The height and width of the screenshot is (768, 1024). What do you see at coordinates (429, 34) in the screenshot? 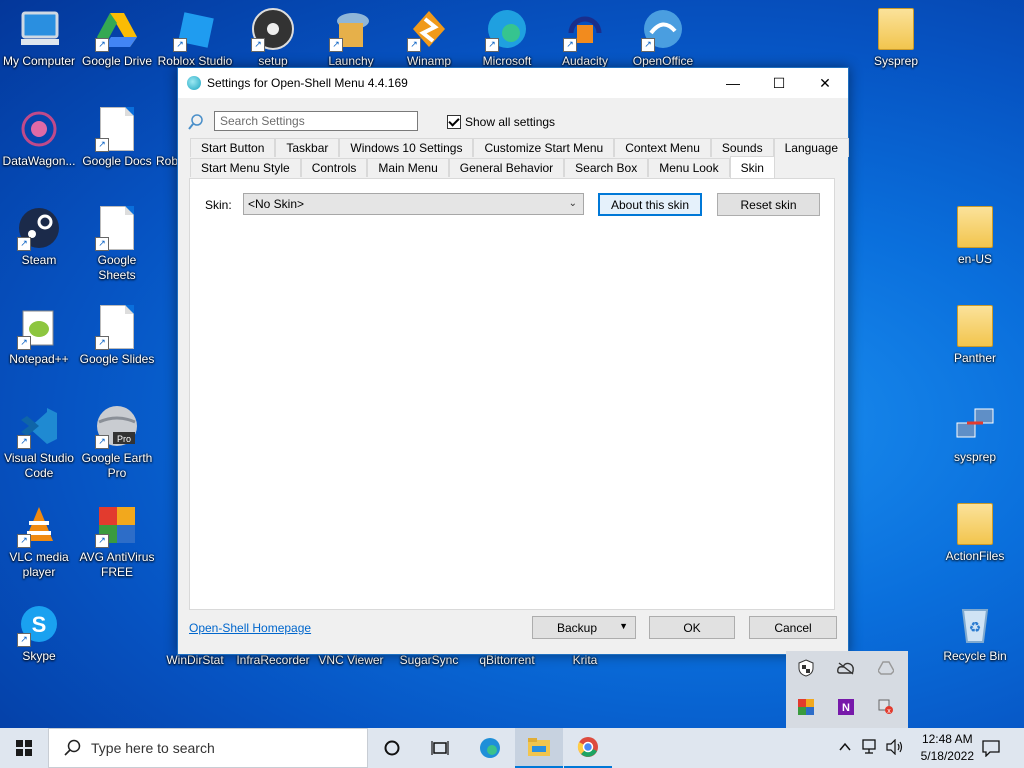
I see `desktop-icon-winamp: ↗ Winamp` at bounding box center [429, 34].